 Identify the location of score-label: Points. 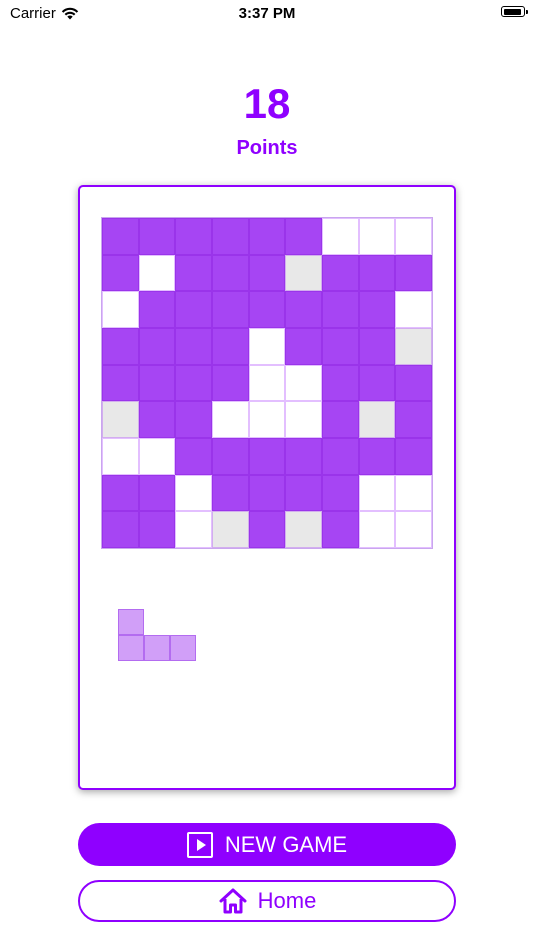
(267, 148).